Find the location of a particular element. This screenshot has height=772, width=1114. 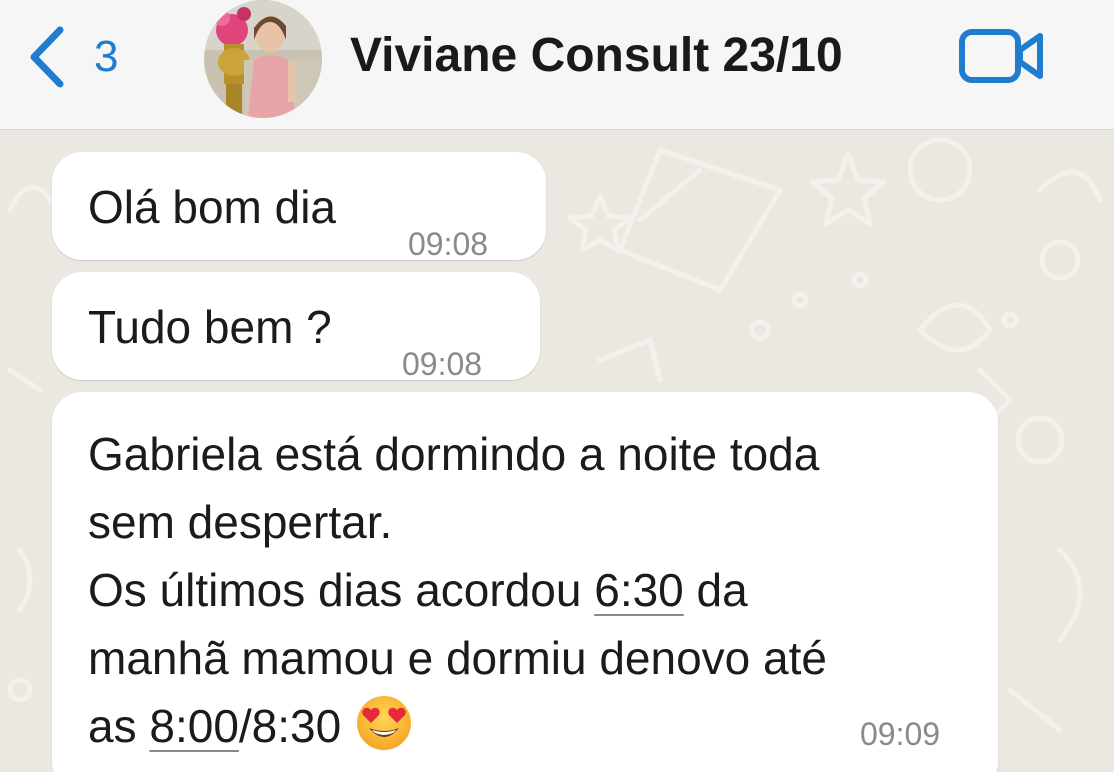

message-line: as 8:00/8:30 is located at coordinates (457, 726).